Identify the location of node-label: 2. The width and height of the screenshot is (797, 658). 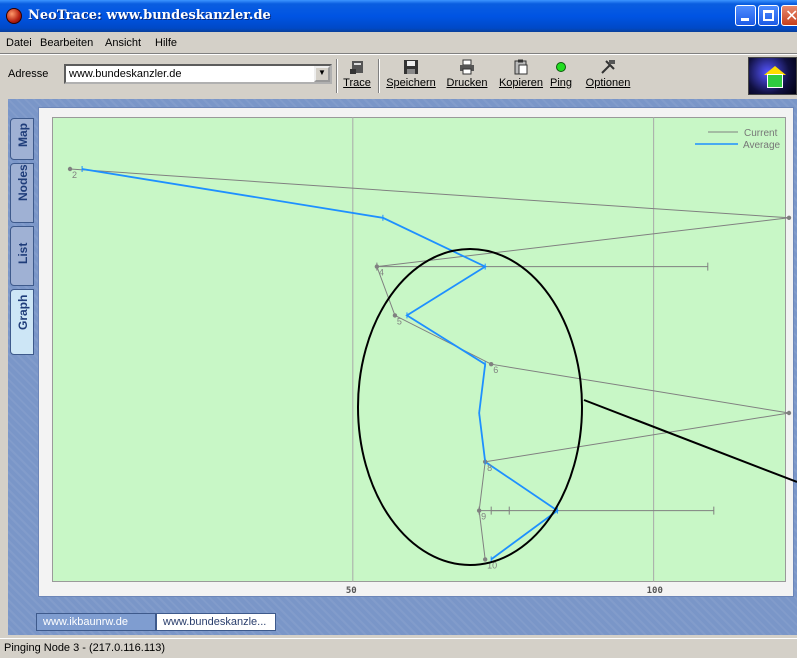
(74, 175).